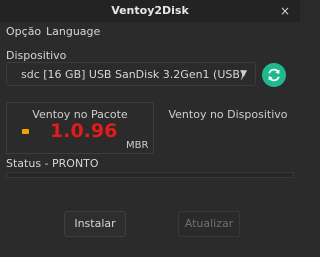 The height and width of the screenshot is (257, 320). Describe the element at coordinates (150, 175) in the screenshot. I see `progress-bar` at that location.